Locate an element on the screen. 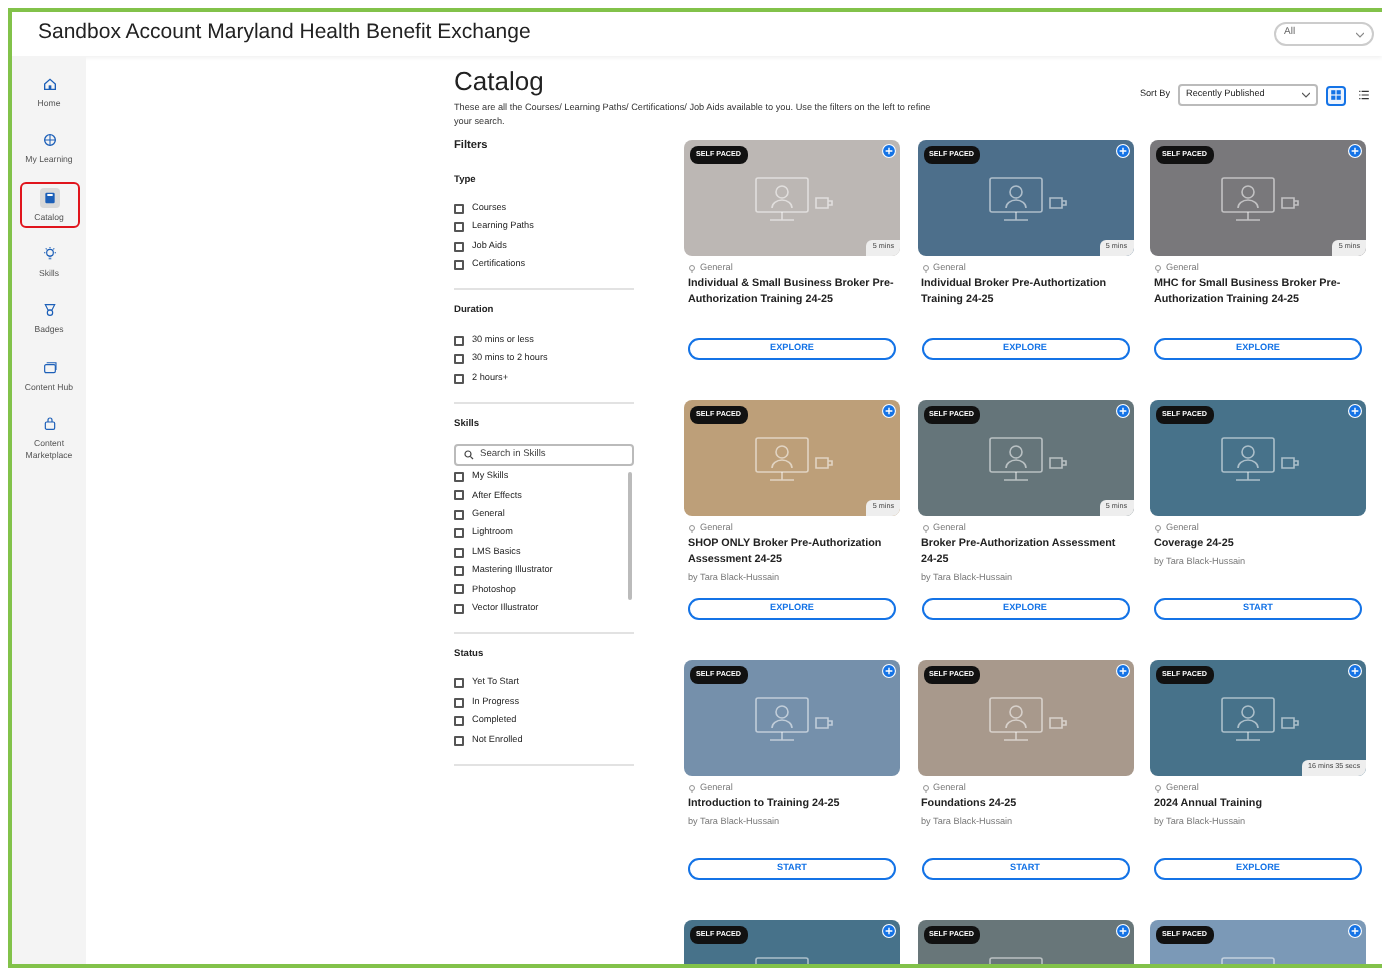  list-view-icon is located at coordinates (1364, 95).